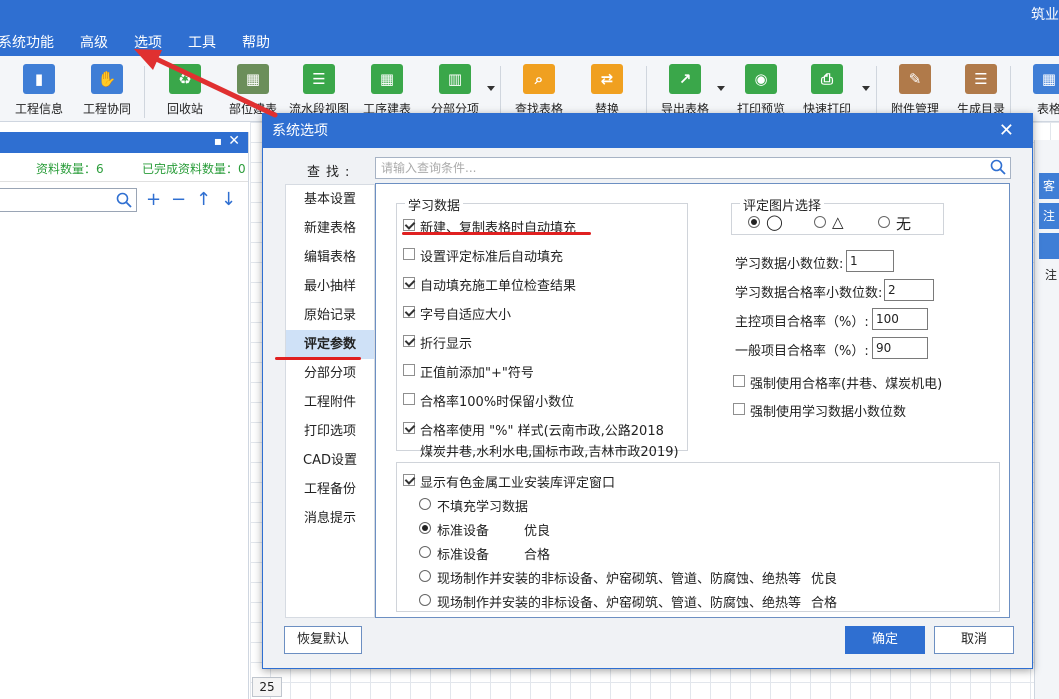 The image size is (1059, 699). Describe the element at coordinates (685, 90) in the screenshot. I see `ribbon-button-9: ↗ 导出表格` at that location.